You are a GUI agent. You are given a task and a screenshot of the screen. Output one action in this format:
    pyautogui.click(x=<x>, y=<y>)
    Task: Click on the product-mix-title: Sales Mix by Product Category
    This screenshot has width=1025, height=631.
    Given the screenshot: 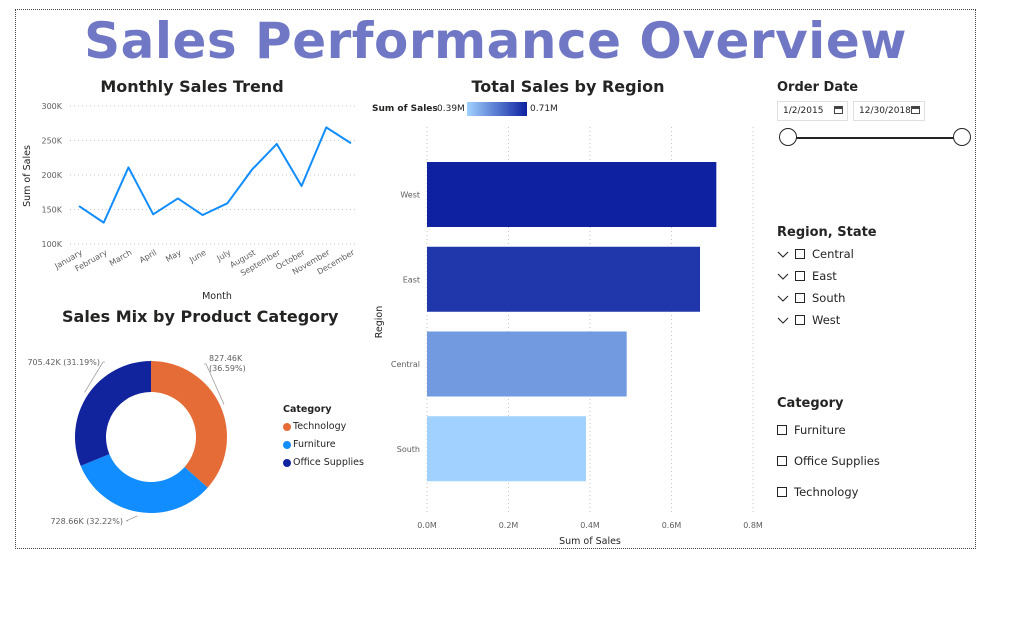 What is the action you would take?
    pyautogui.click(x=200, y=316)
    